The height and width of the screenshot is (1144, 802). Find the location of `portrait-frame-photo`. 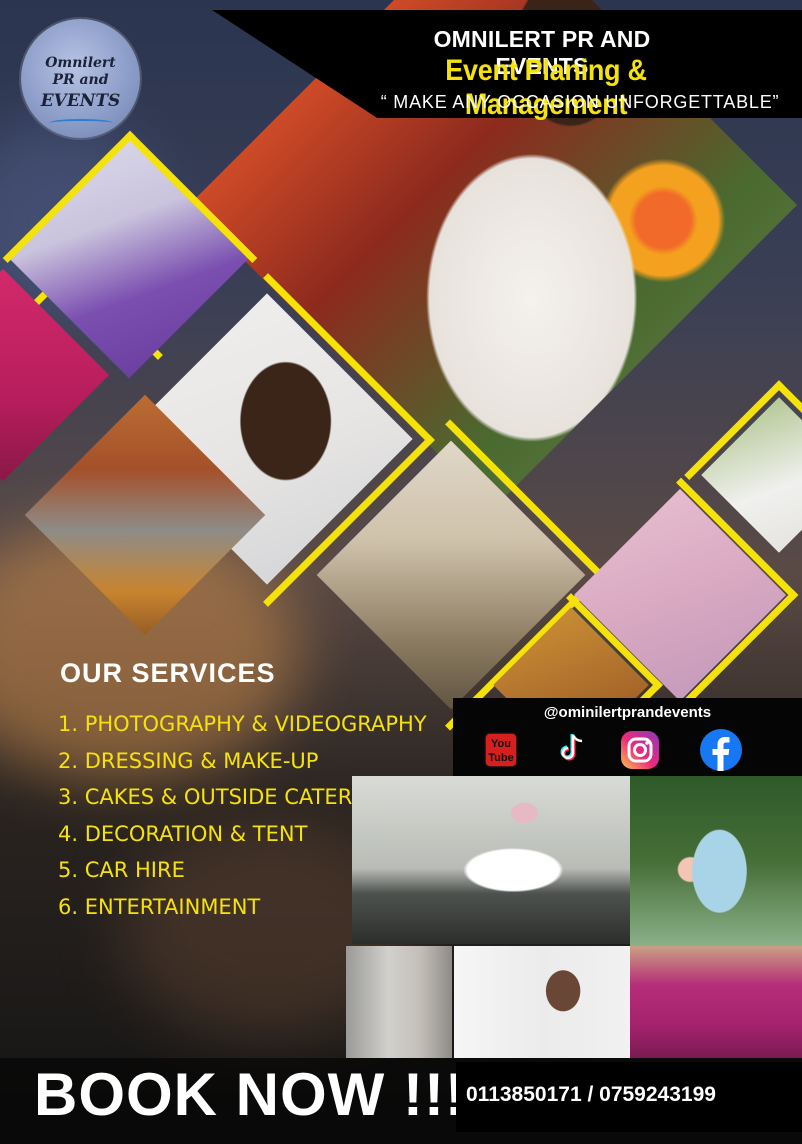

portrait-frame-photo is located at coordinates (542, 1002).